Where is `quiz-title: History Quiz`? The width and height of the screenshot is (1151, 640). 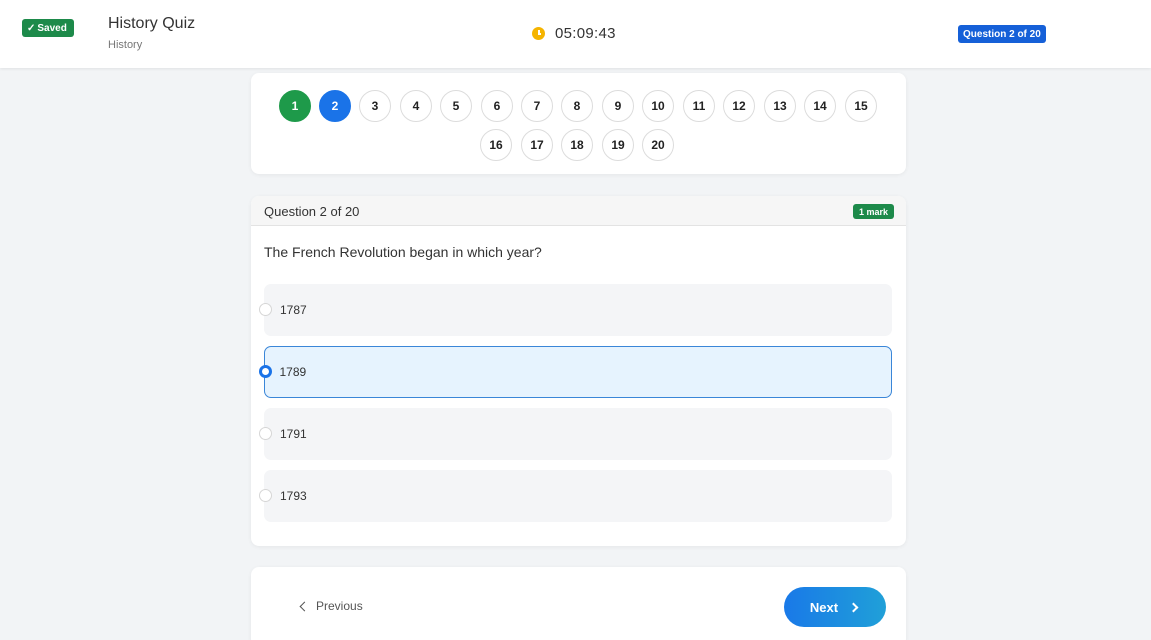
quiz-title: History Quiz is located at coordinates (152, 23).